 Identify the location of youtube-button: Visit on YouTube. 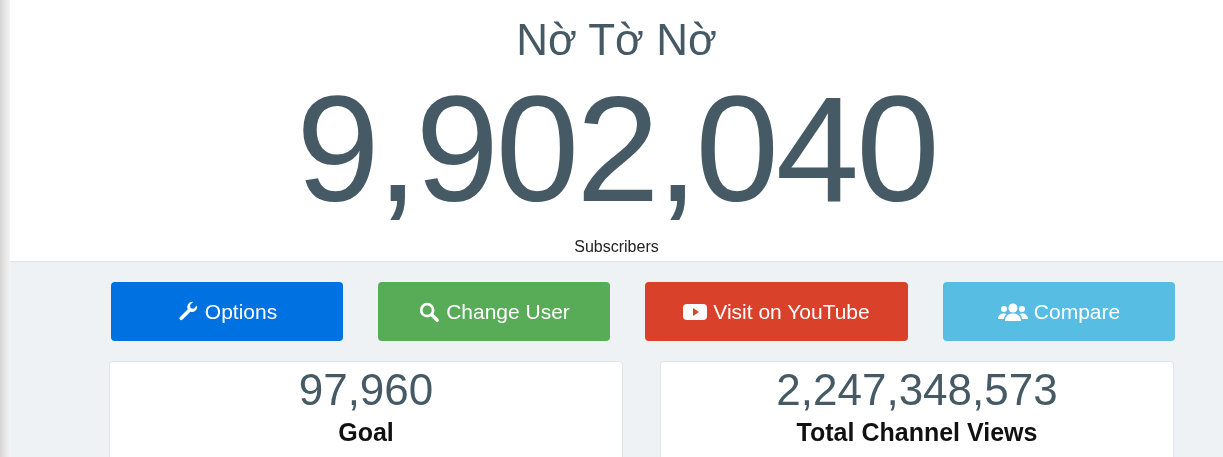
(776, 311).